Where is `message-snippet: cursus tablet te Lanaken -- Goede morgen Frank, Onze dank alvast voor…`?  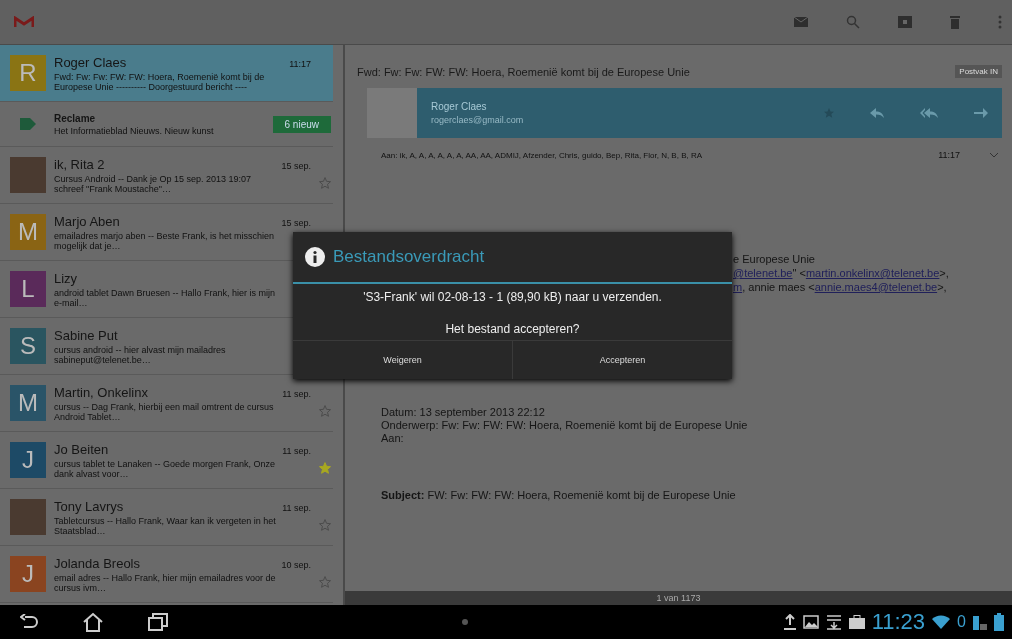 message-snippet: cursus tablet te Lanaken -- Goede morgen Frank, Onze dank alvast voor… is located at coordinates (165, 468).